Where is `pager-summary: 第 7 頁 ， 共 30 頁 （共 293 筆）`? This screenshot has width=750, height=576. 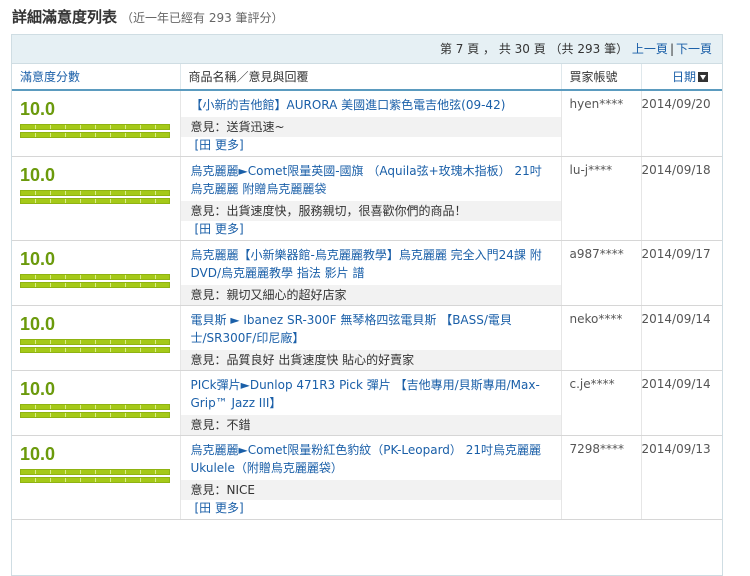 pager-summary: 第 7 頁 ， 共 30 頁 （共 293 筆） is located at coordinates (534, 49).